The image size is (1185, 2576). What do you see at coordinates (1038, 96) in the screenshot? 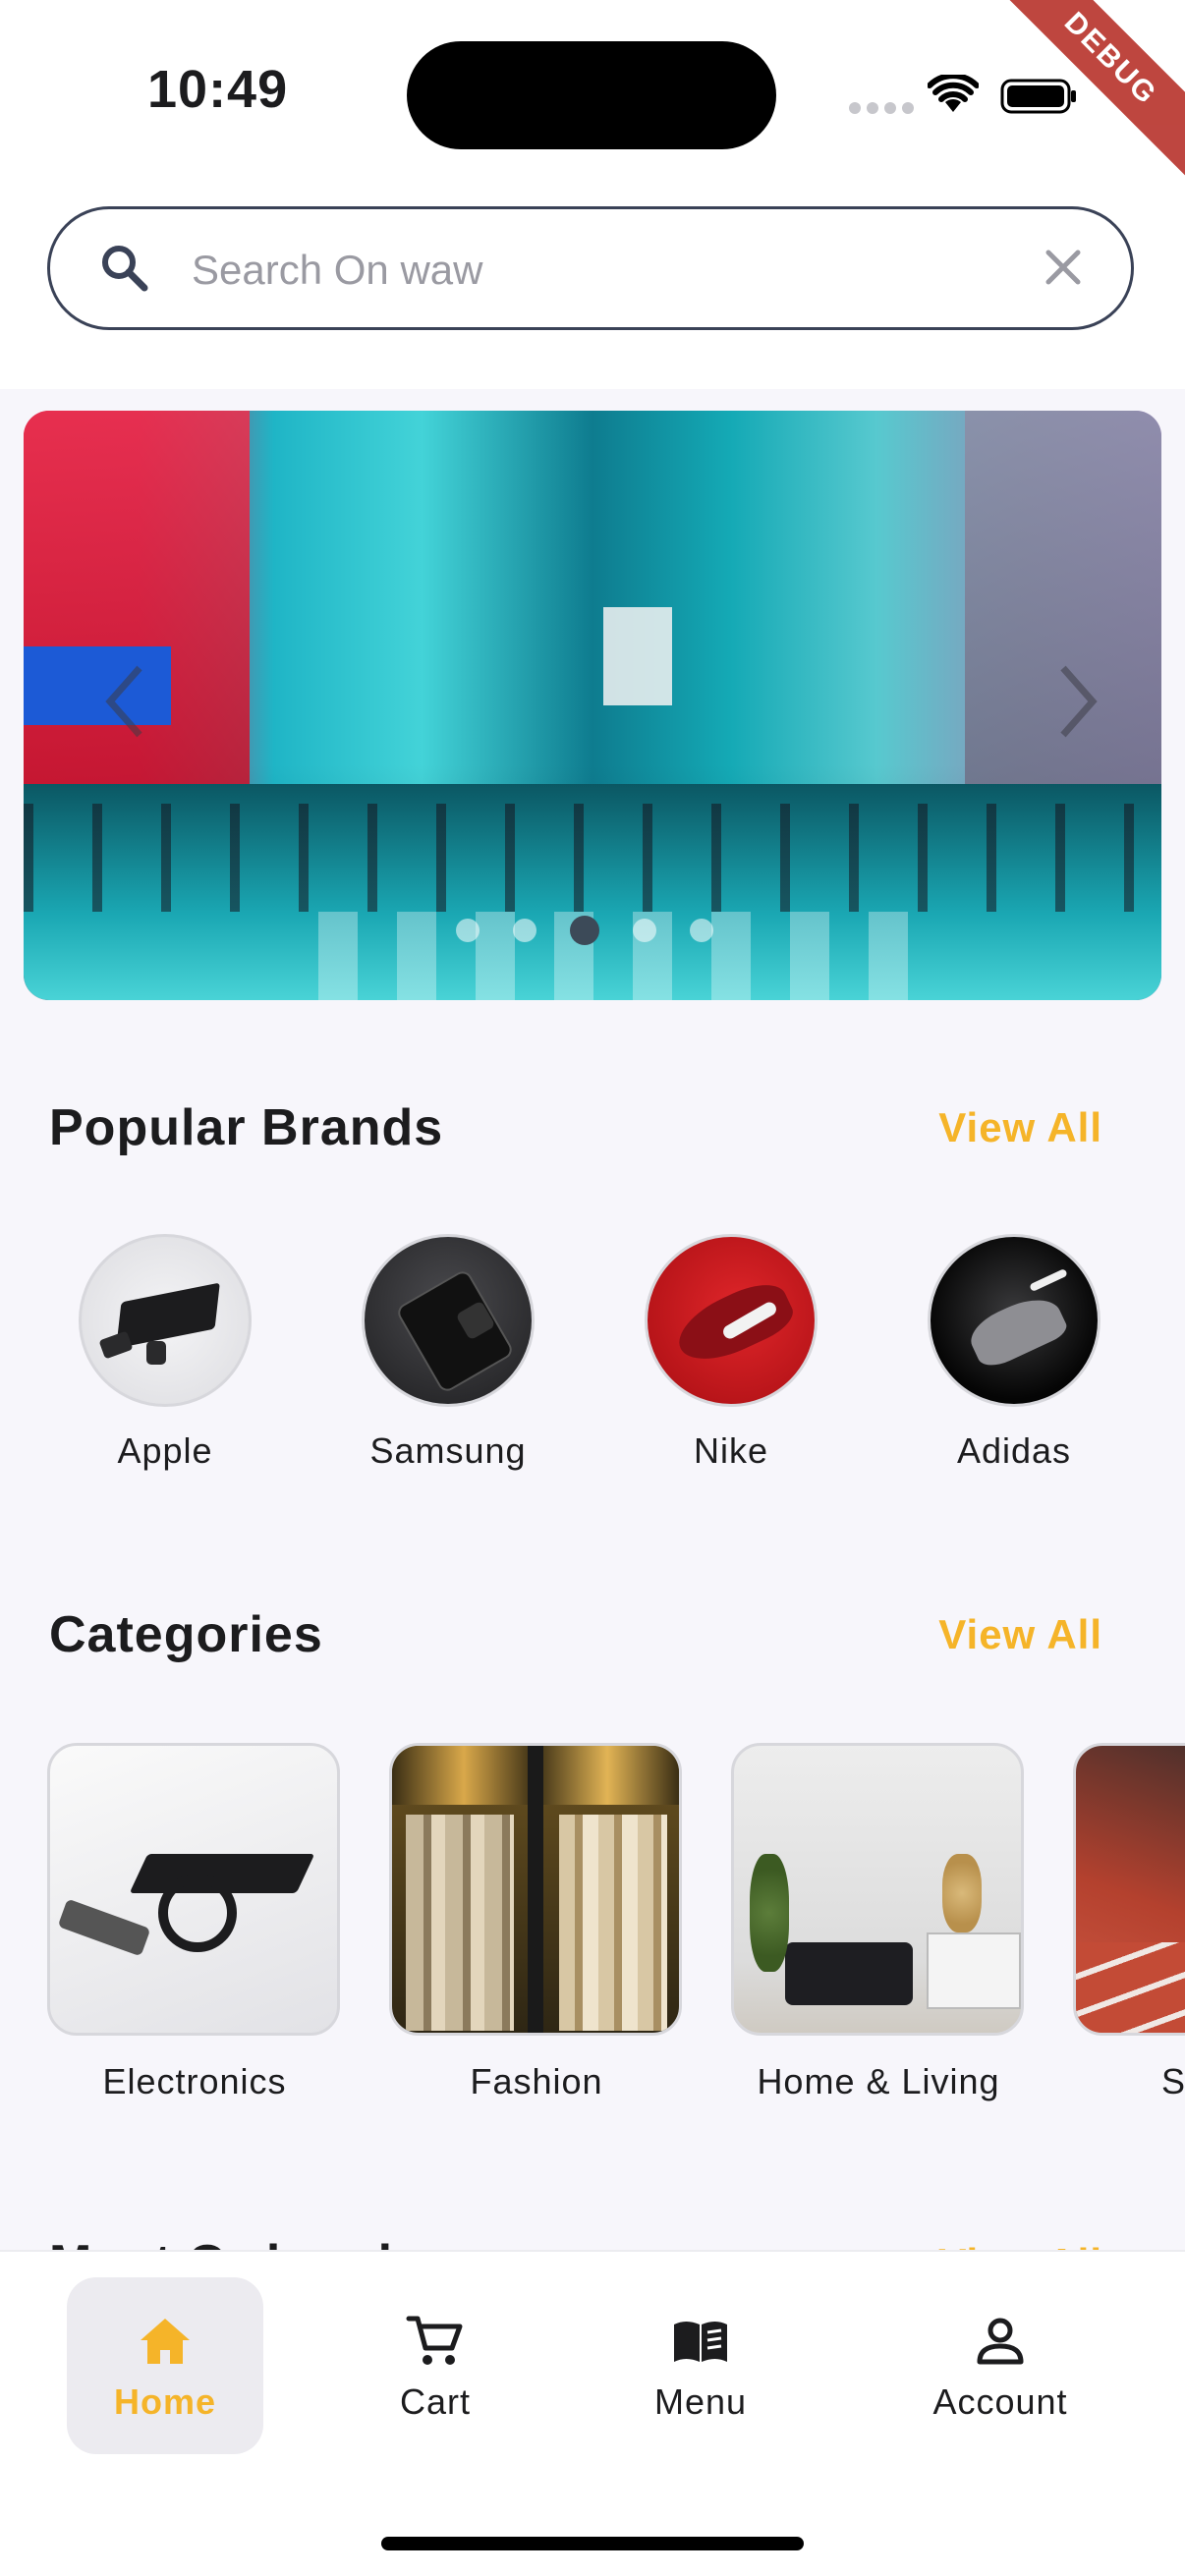
I see `battery-icon` at bounding box center [1038, 96].